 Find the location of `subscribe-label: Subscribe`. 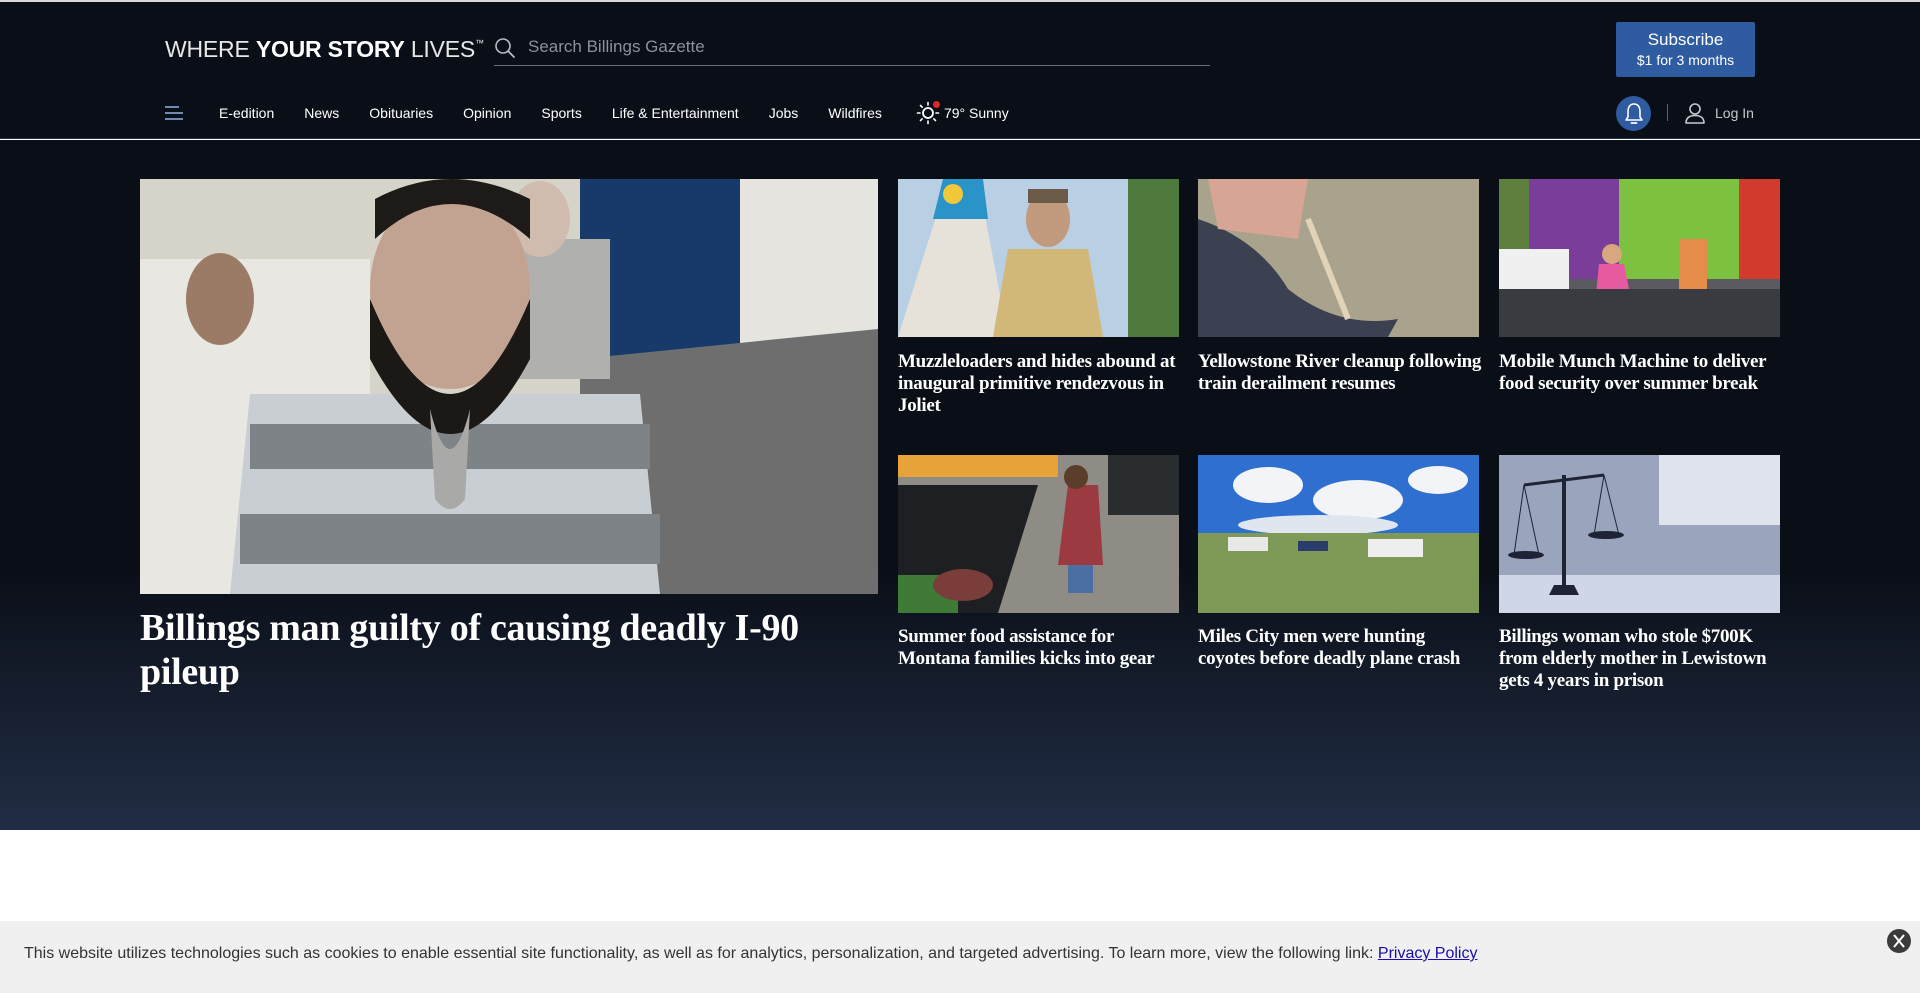

subscribe-label: Subscribe is located at coordinates (1685, 39).